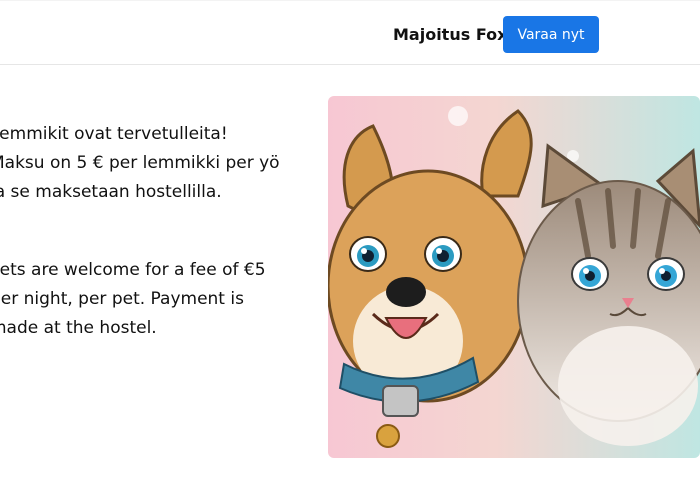  What do you see at coordinates (450, 34) in the screenshot?
I see `brand-name: Majoitus Fox` at bounding box center [450, 34].